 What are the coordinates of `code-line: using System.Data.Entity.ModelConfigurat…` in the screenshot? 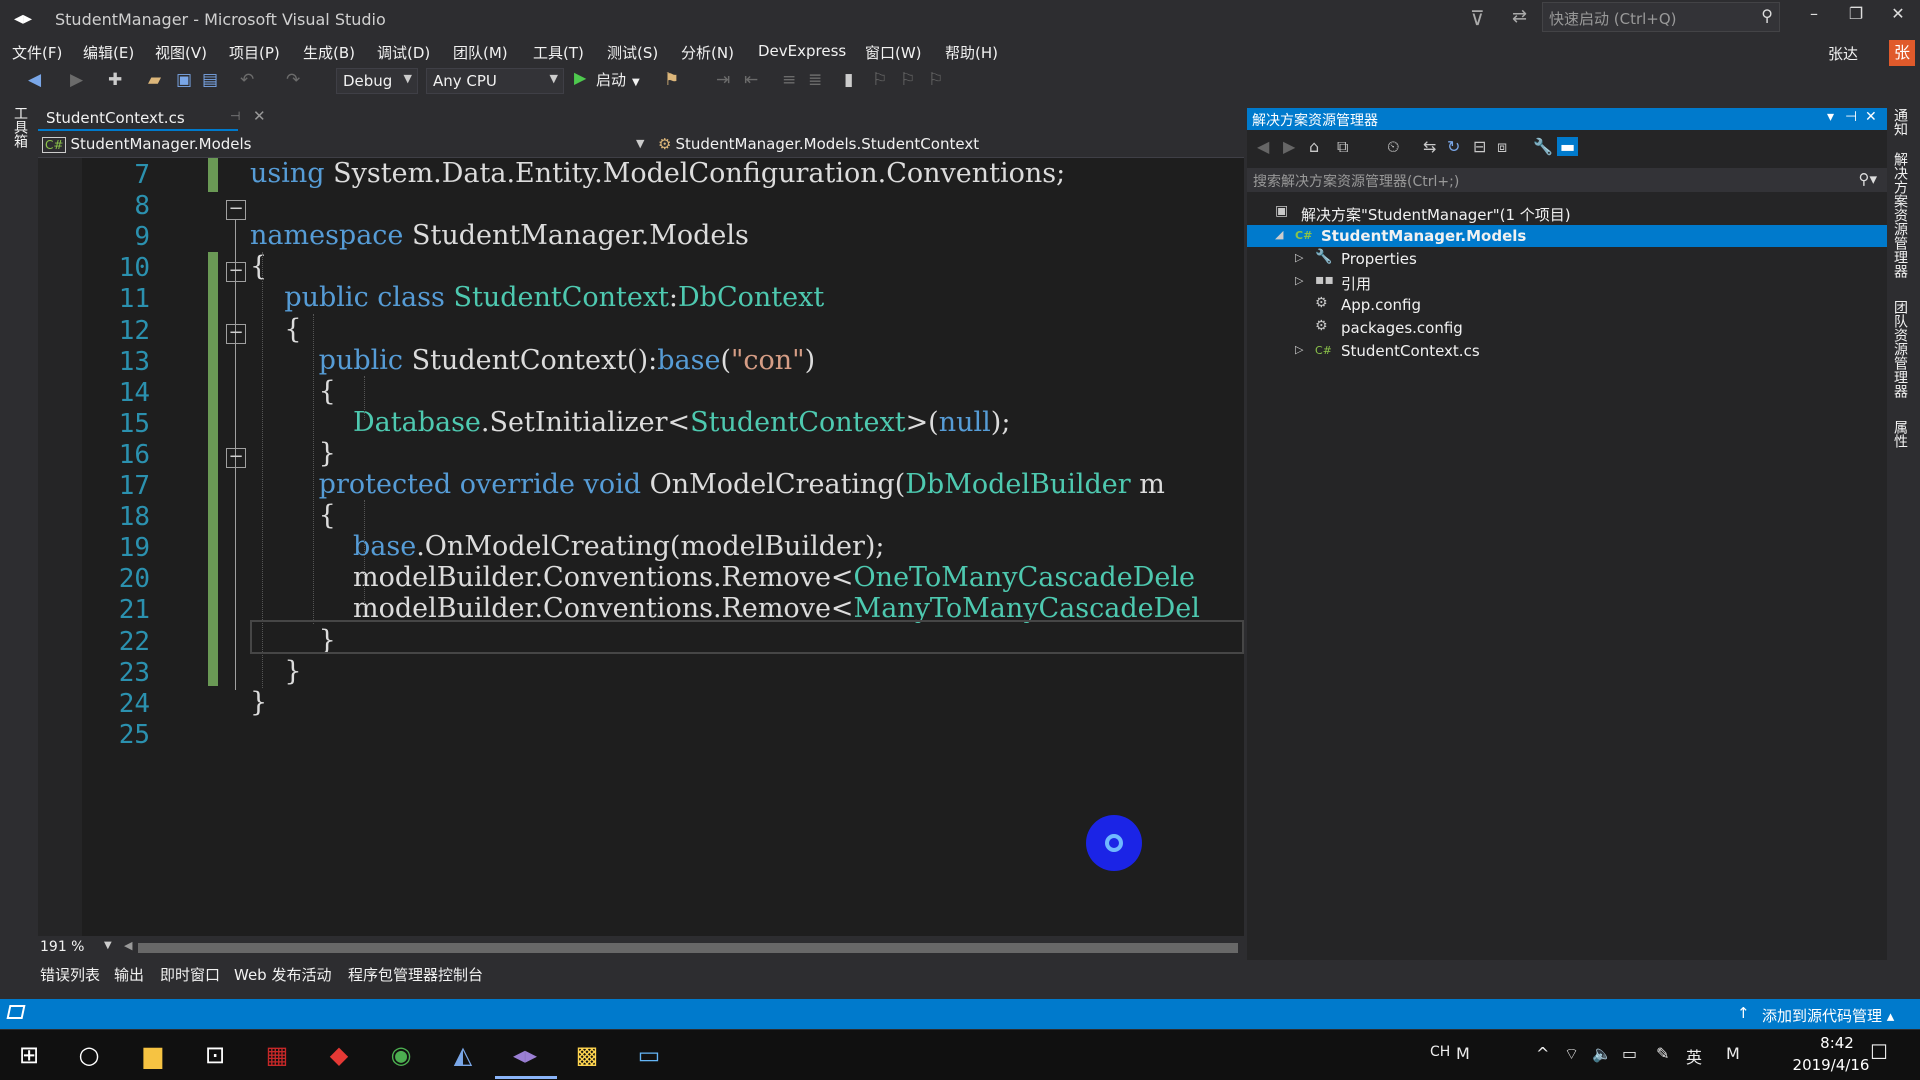 It's located at (657, 173).